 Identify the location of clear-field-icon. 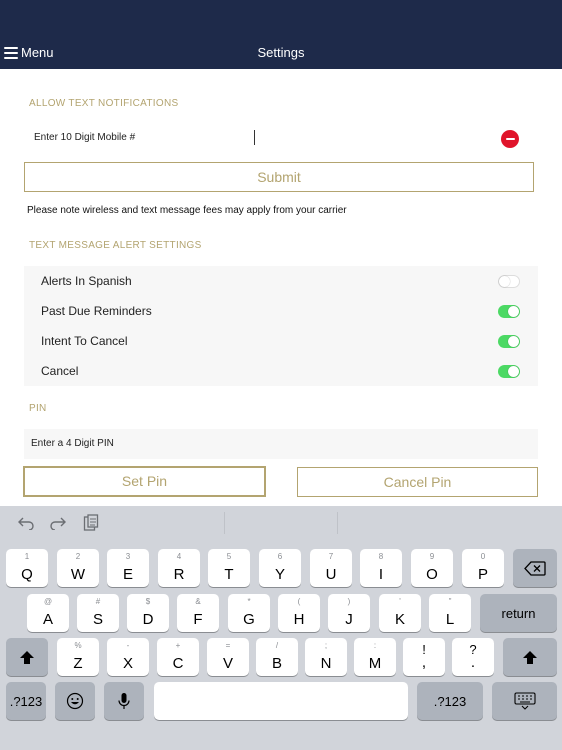
(510, 139).